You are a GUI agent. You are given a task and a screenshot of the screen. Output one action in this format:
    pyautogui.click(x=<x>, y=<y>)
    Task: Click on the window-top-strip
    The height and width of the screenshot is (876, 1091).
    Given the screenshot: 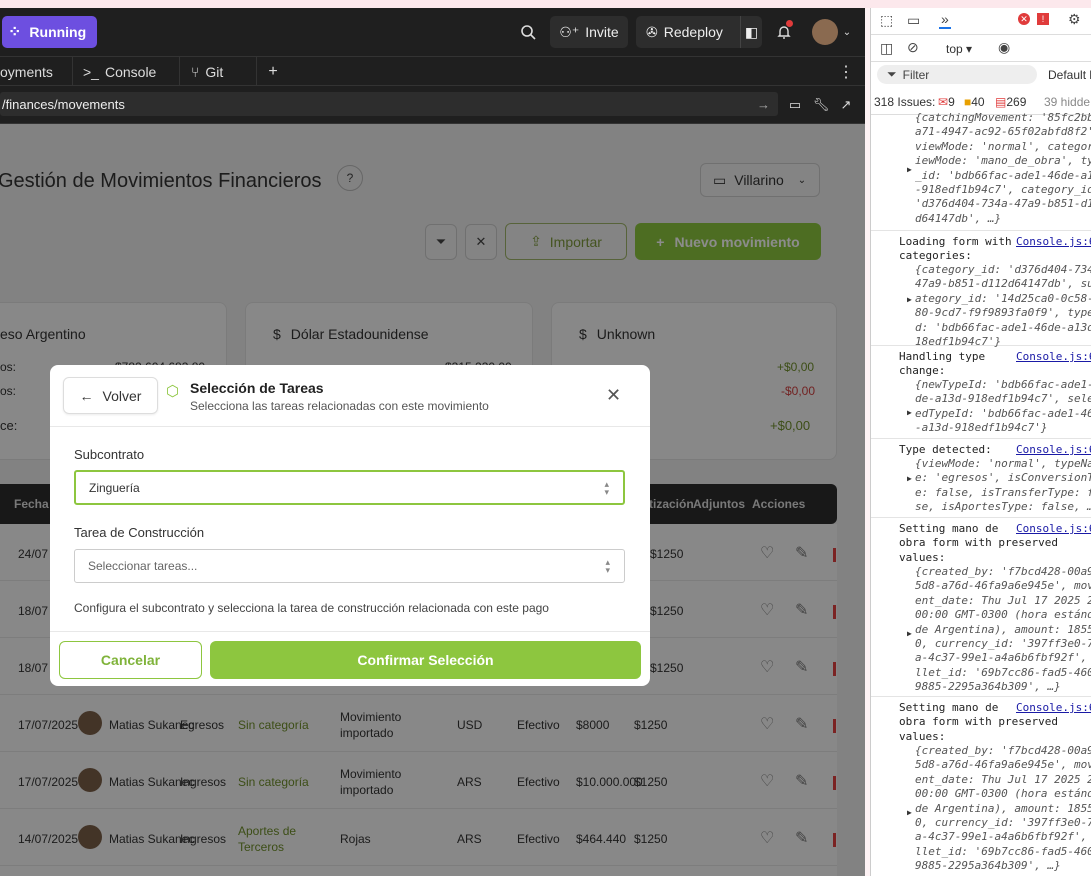 What is the action you would take?
    pyautogui.click(x=545, y=4)
    